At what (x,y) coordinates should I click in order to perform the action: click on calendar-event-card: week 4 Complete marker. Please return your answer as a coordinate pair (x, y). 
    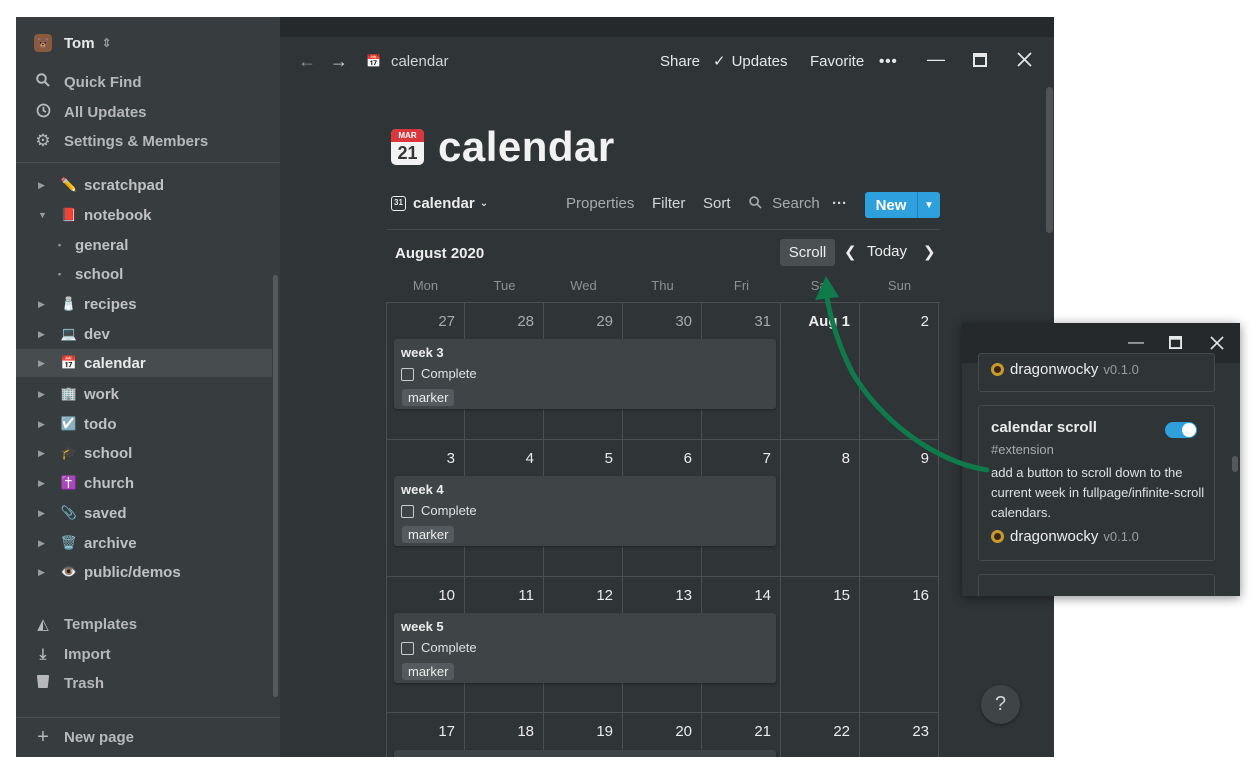
    Looking at the image, I should click on (585, 511).